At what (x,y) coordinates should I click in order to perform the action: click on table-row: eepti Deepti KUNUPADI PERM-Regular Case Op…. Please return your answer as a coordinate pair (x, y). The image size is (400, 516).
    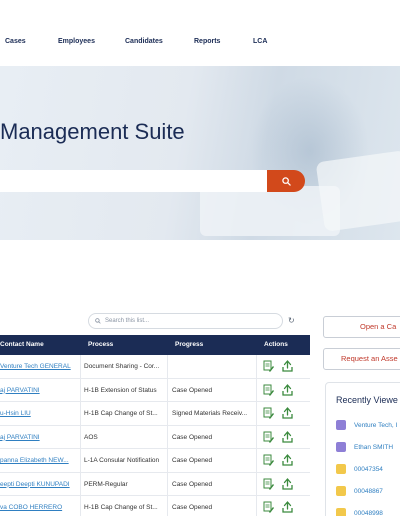
    Looking at the image, I should click on (155, 484).